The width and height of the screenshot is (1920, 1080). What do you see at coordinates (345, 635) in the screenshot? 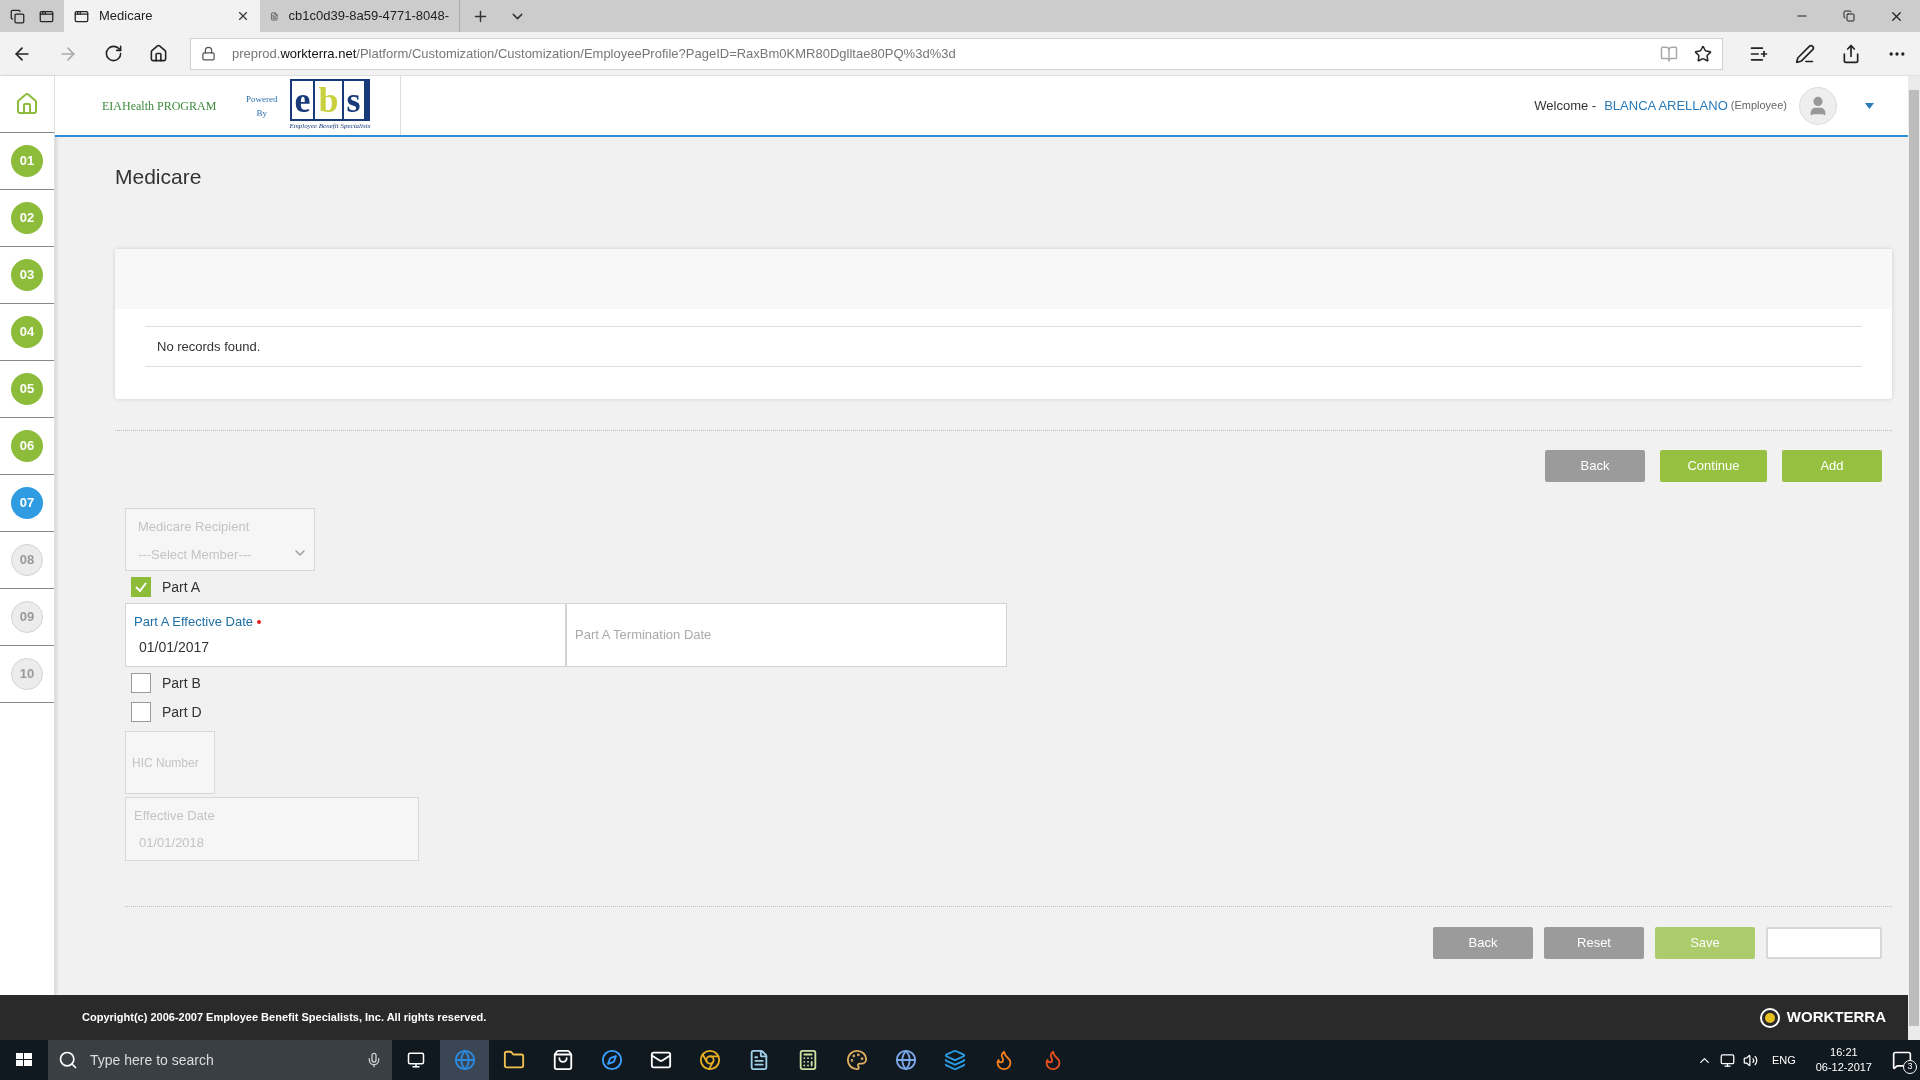
I see `date-field: Part A Effective Date 01/01/2017` at bounding box center [345, 635].